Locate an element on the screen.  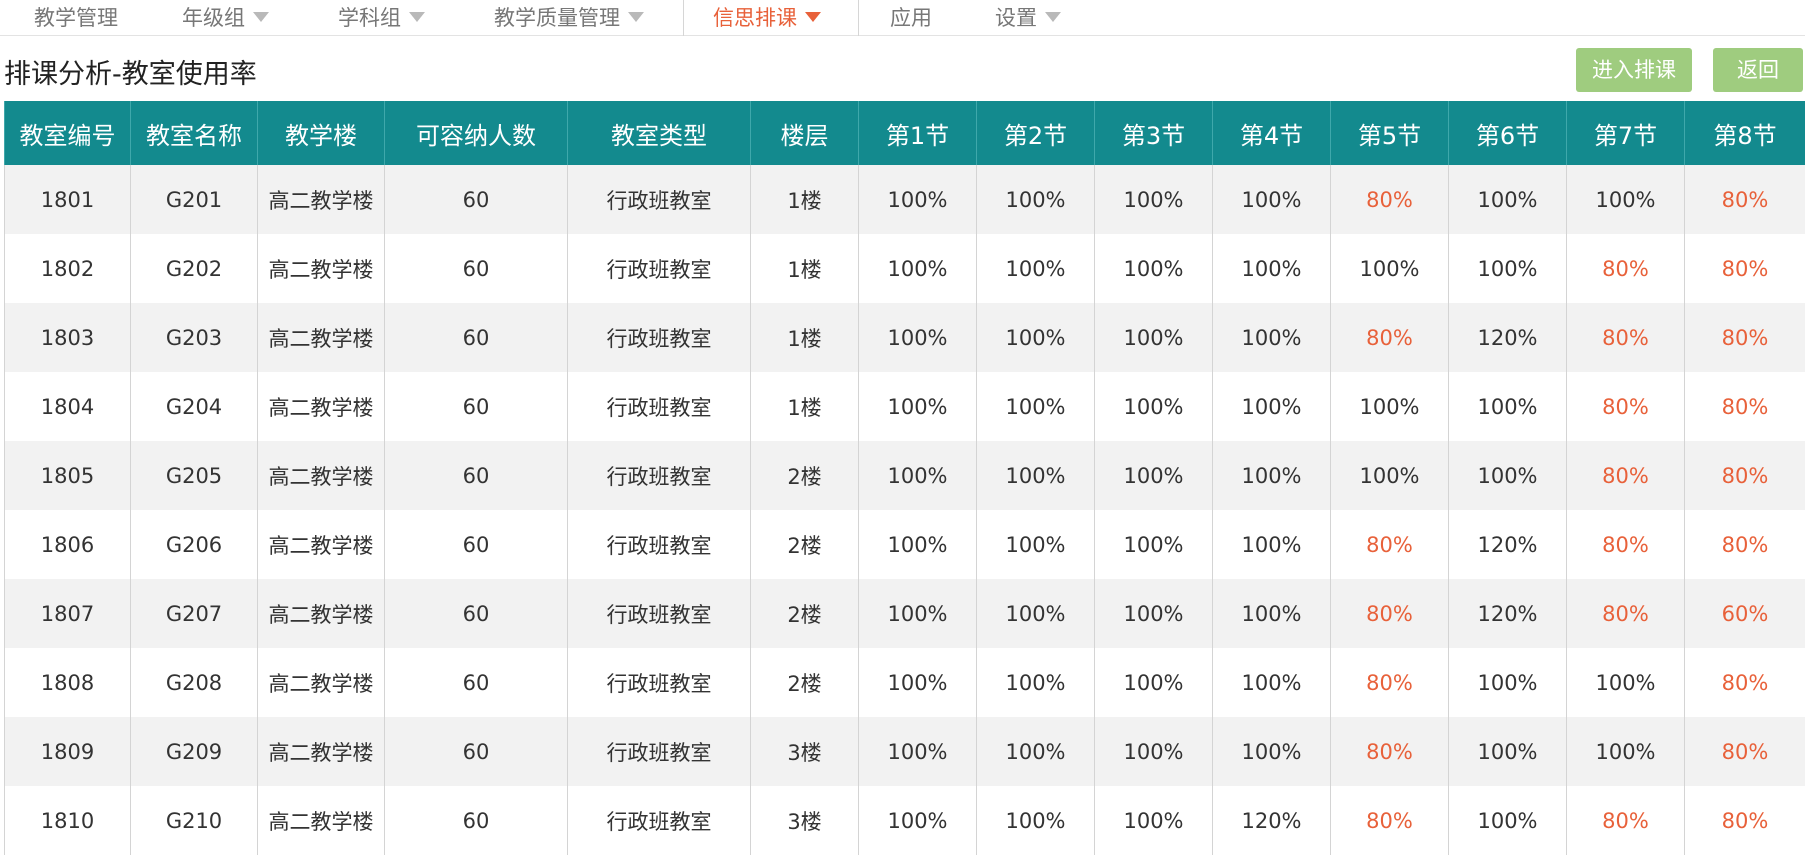
nav-item-apps: 应用 is located at coordinates (911, 18).